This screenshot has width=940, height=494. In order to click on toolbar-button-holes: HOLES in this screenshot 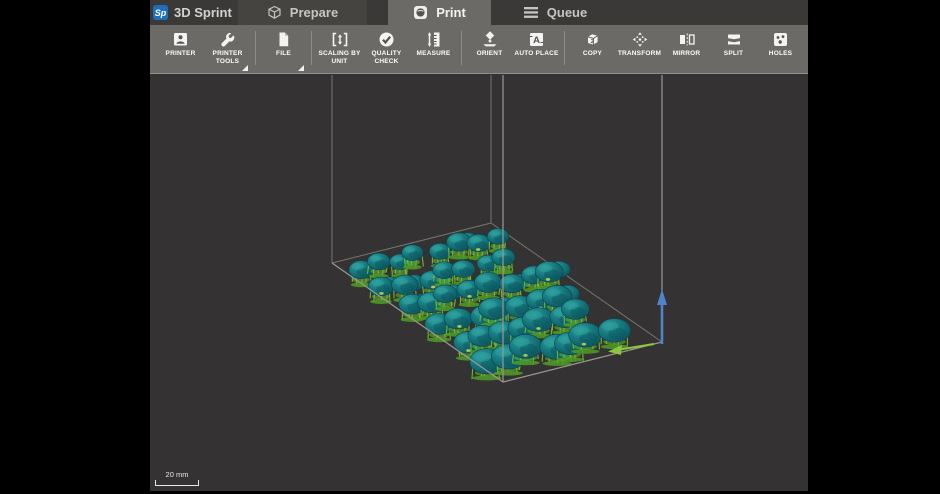, I will do `click(780, 49)`.